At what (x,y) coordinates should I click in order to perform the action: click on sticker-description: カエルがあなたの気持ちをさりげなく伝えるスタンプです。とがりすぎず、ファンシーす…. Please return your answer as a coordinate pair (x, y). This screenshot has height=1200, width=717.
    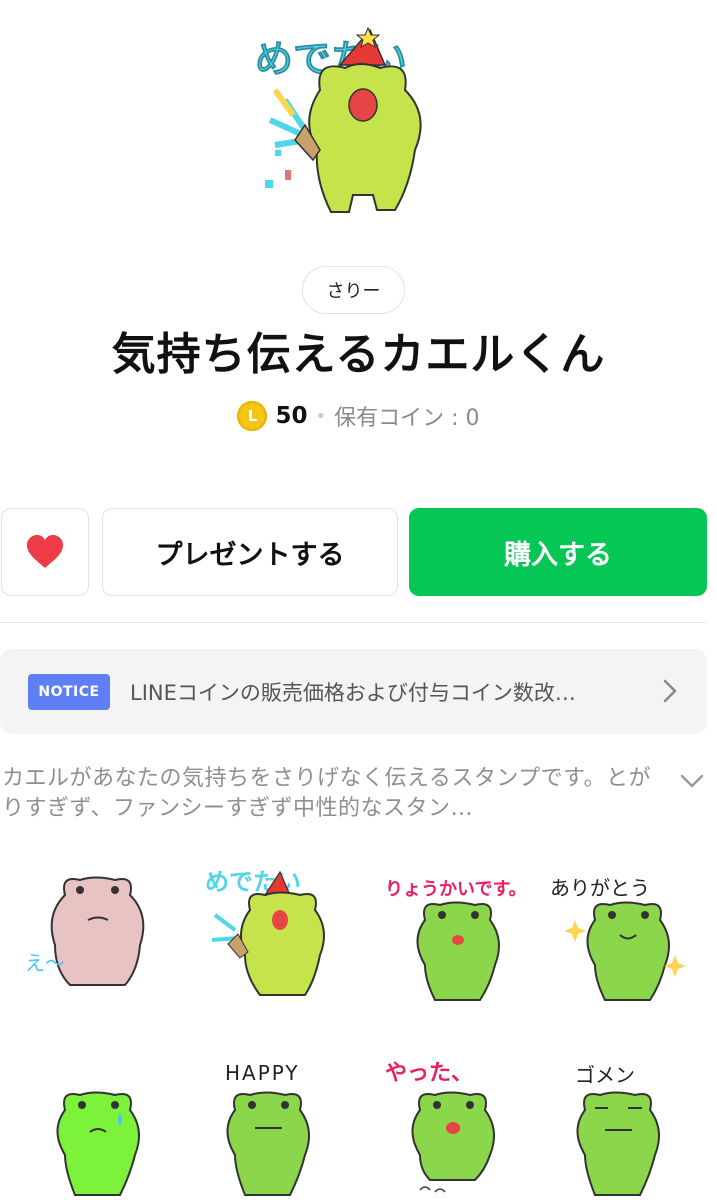
    Looking at the image, I should click on (326, 793).